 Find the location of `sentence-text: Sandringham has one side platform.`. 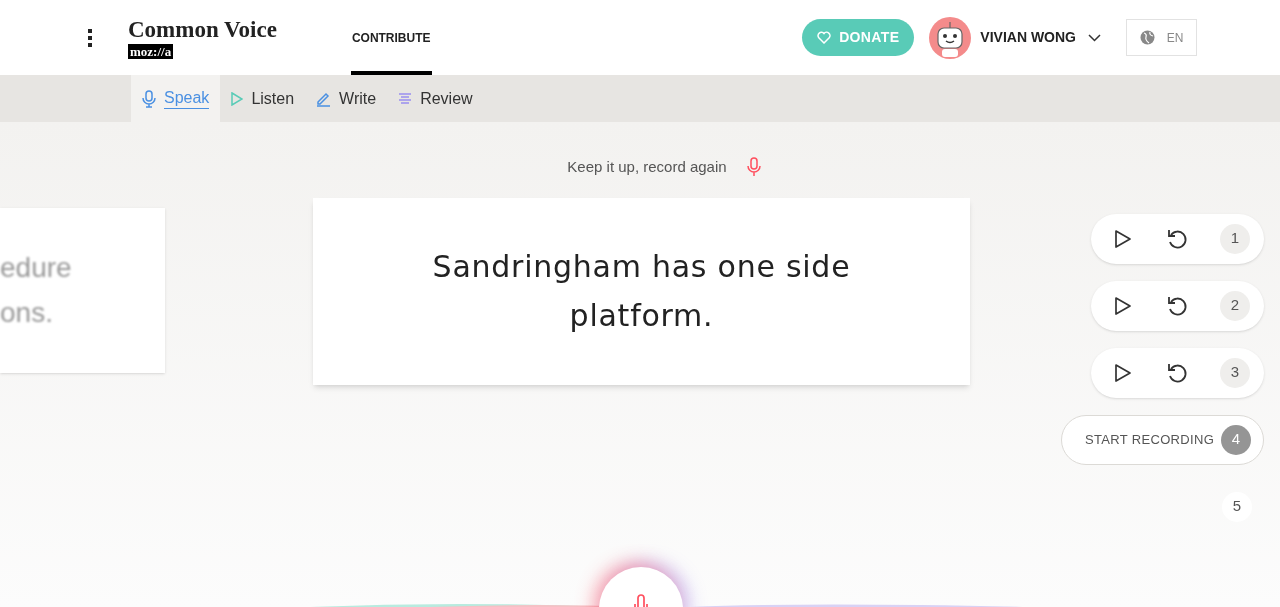

sentence-text: Sandringham has one side platform. is located at coordinates (641, 291).